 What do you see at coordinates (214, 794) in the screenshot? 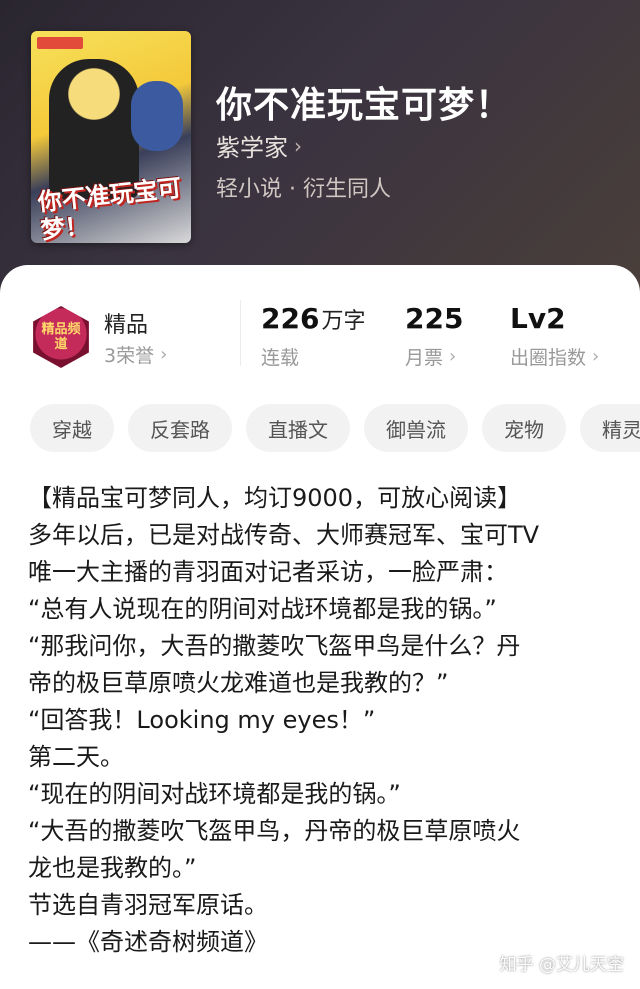
I see `description-line: “现在的阴间对战环境都是我的锅。”` at bounding box center [214, 794].